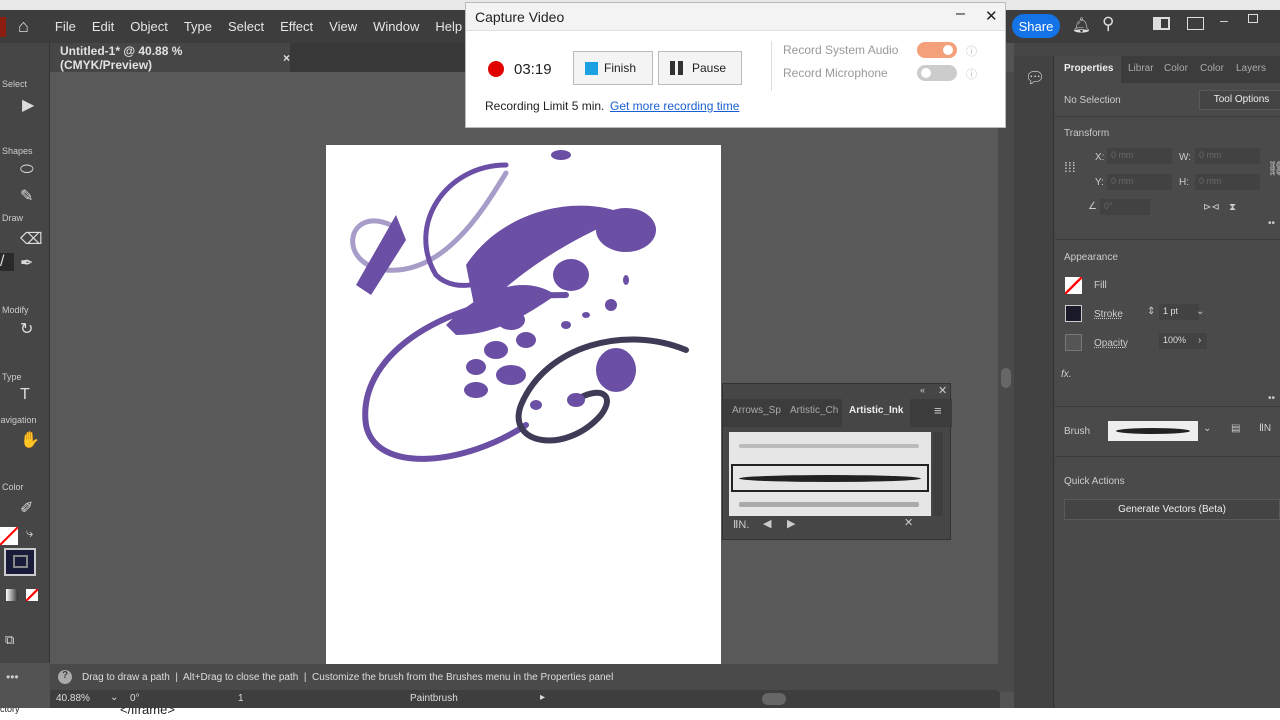 The width and height of the screenshot is (1280, 720). What do you see at coordinates (1239, 100) in the screenshot?
I see `tool-options-button: Tool Options` at bounding box center [1239, 100].